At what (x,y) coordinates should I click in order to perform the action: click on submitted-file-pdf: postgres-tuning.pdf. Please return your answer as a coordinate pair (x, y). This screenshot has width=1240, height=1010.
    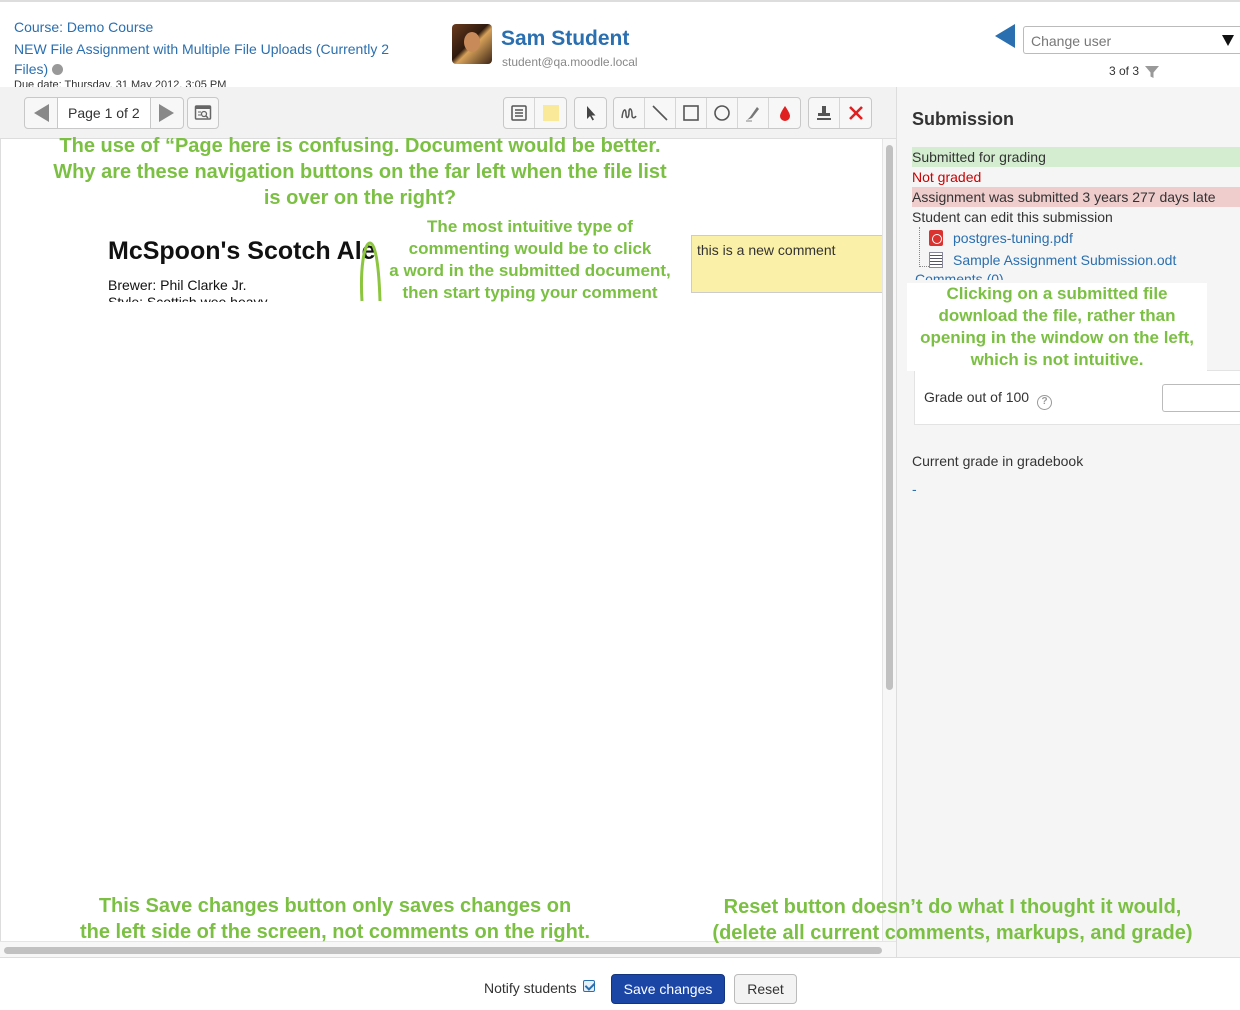
    Looking at the image, I should click on (1001, 238).